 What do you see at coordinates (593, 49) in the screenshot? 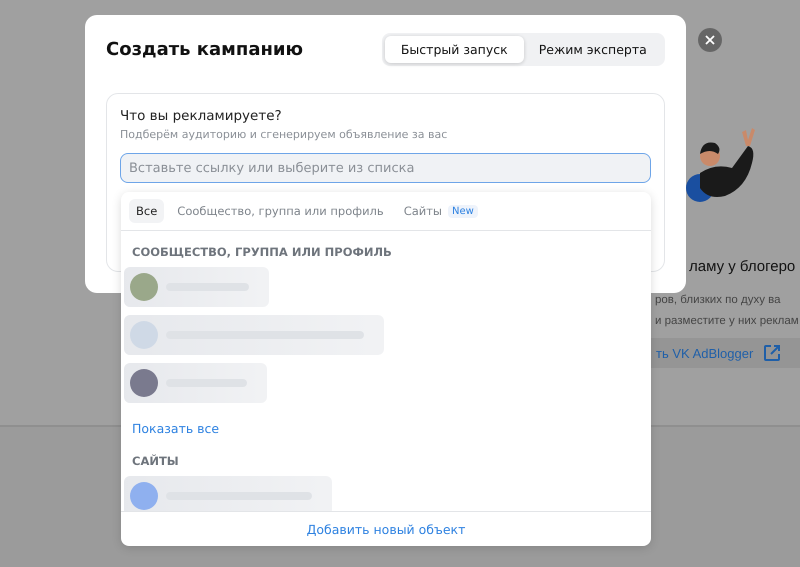
I see `mode-tab: Режим эксперта` at bounding box center [593, 49].